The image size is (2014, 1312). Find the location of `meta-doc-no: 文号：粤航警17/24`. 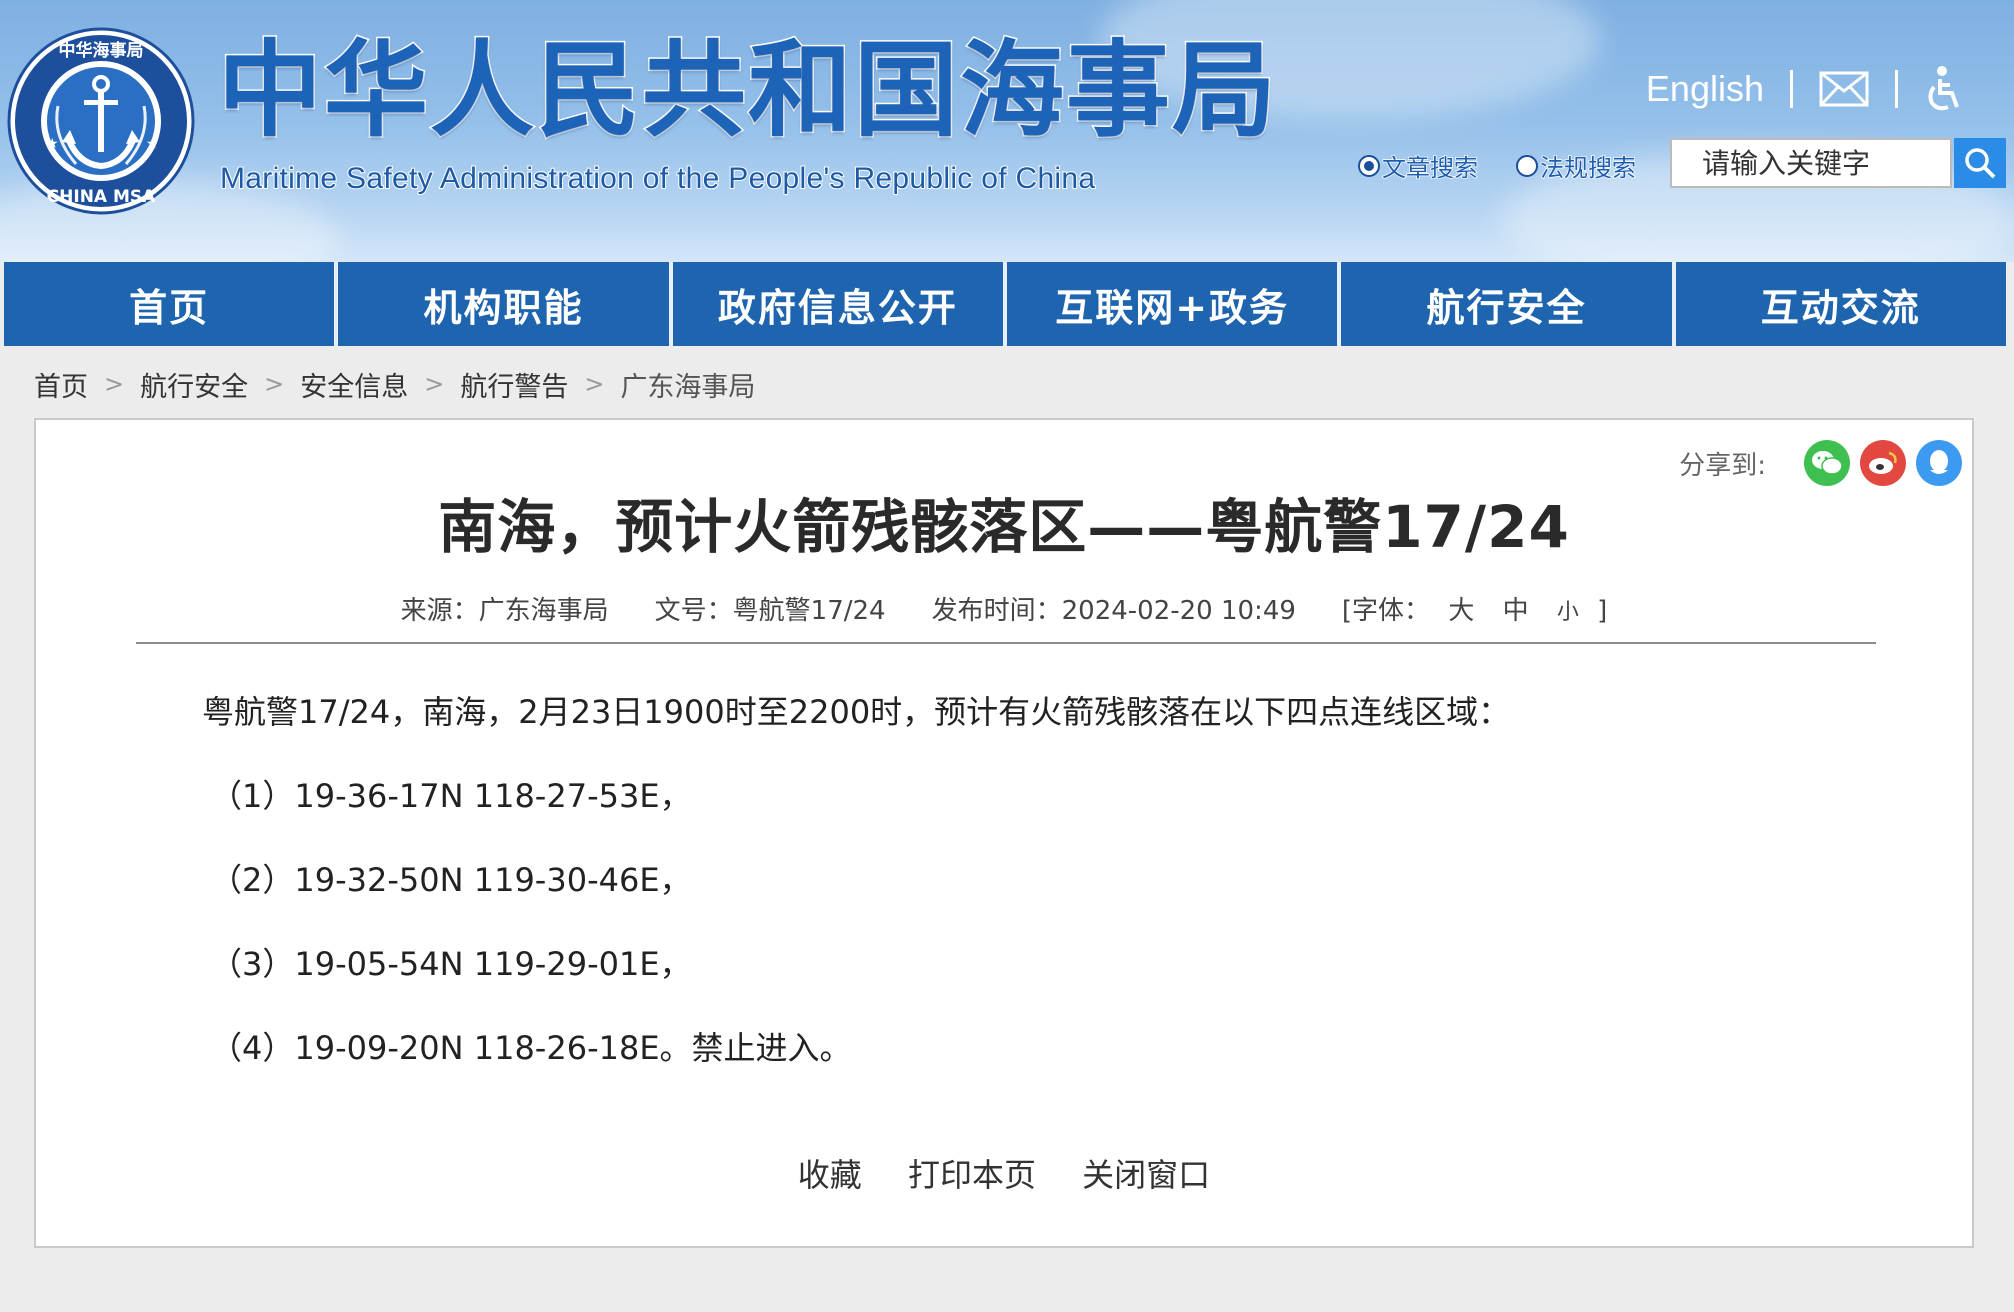

meta-doc-no: 文号：粤航警17/24 is located at coordinates (770, 611).